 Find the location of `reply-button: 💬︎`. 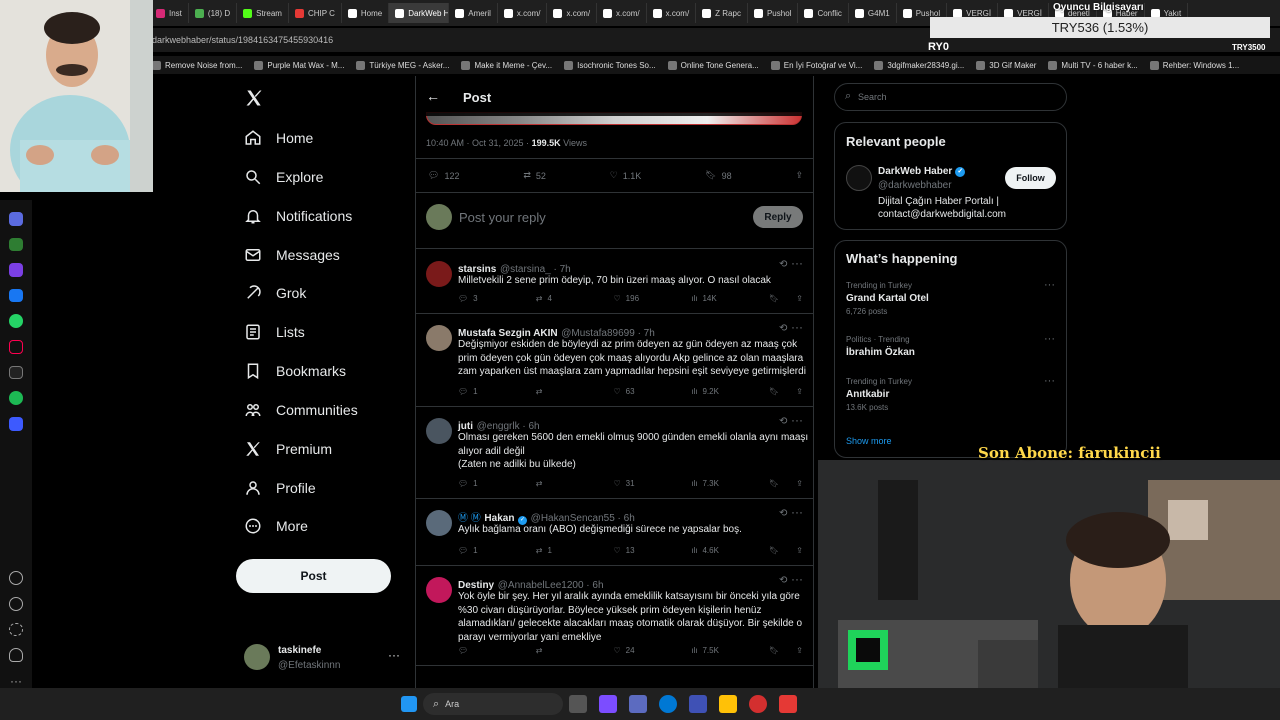

reply-button: 💬︎ is located at coordinates (488, 650).